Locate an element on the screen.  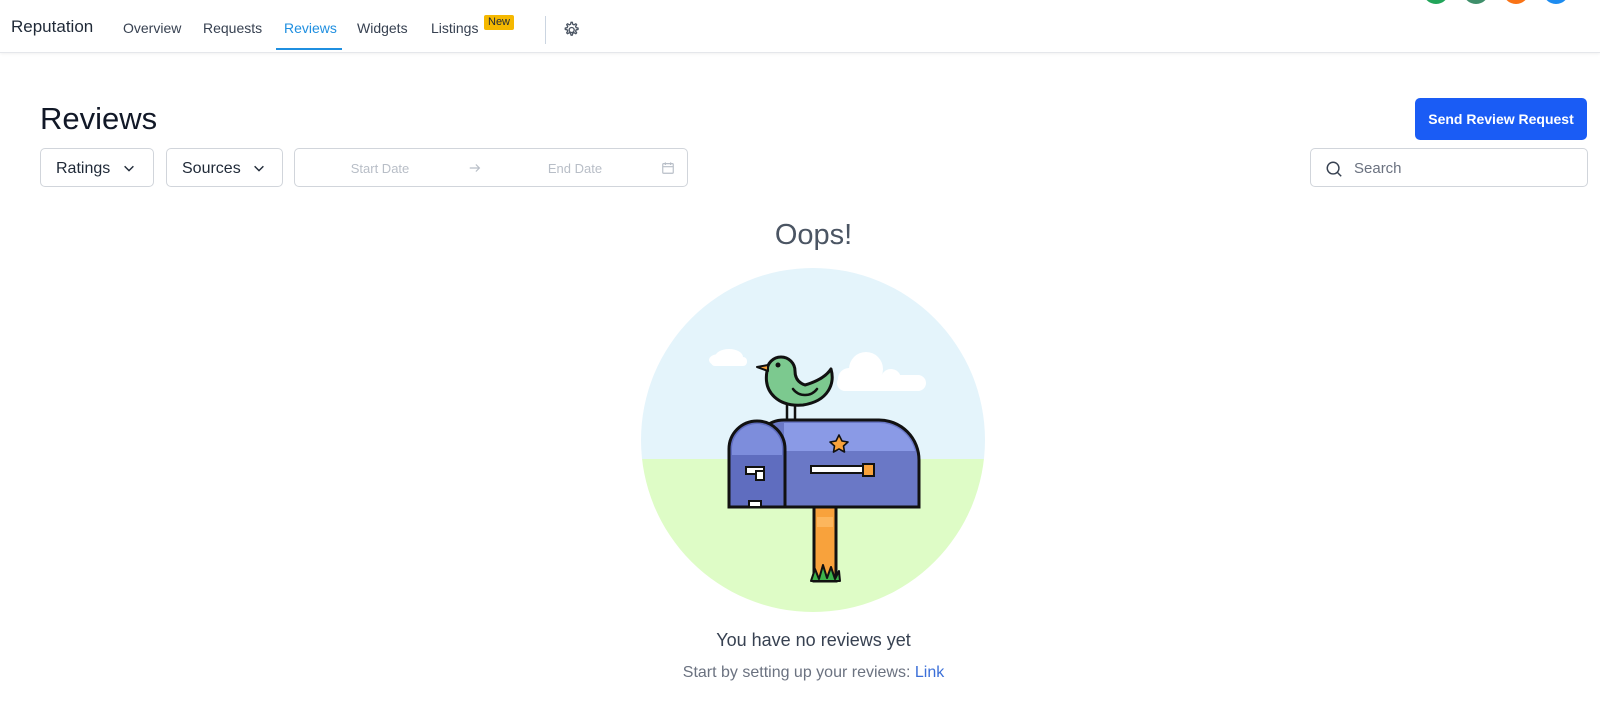
ratings-filter: Ratings is located at coordinates (97, 167).